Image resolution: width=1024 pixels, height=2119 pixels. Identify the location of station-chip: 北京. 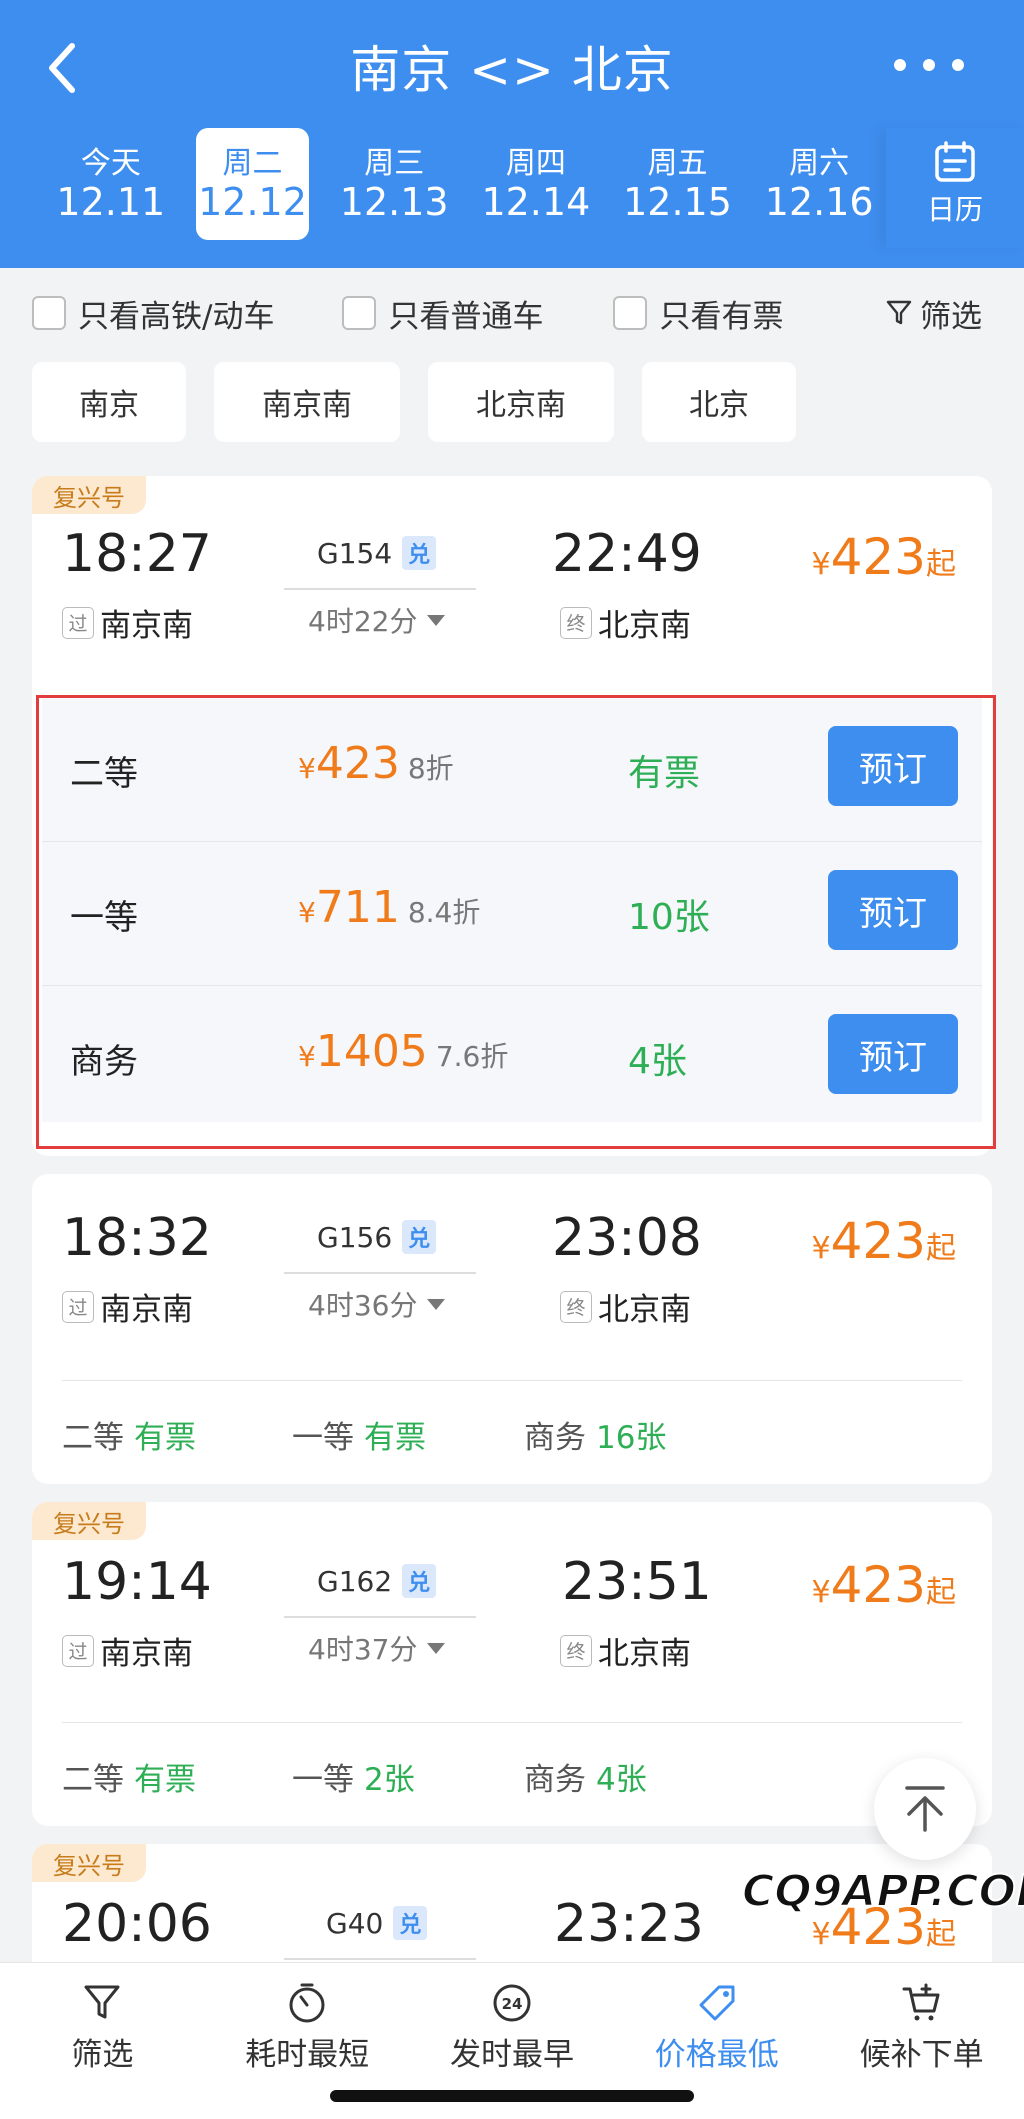
(719, 402).